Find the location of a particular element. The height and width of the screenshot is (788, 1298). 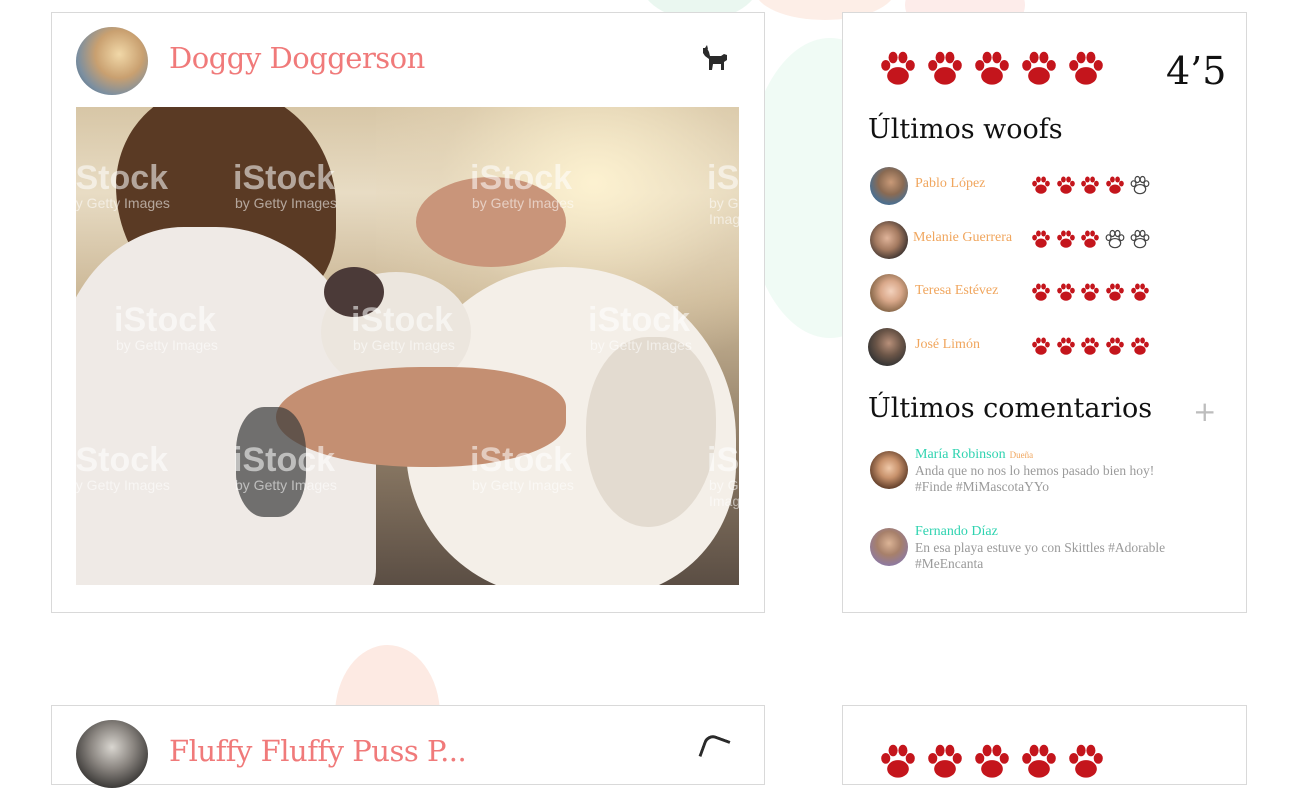

comments-title: Últimos comentarios is located at coordinates (1010, 408).